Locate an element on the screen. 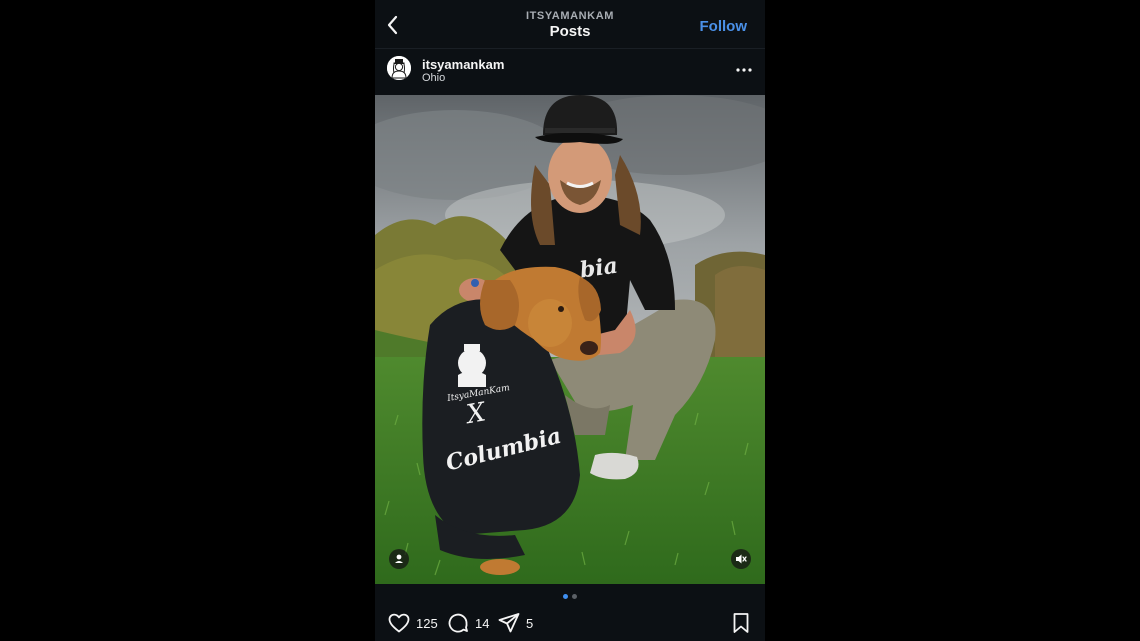 This screenshot has height=641, width=1140. chevron-left-icon is located at coordinates (392, 25).